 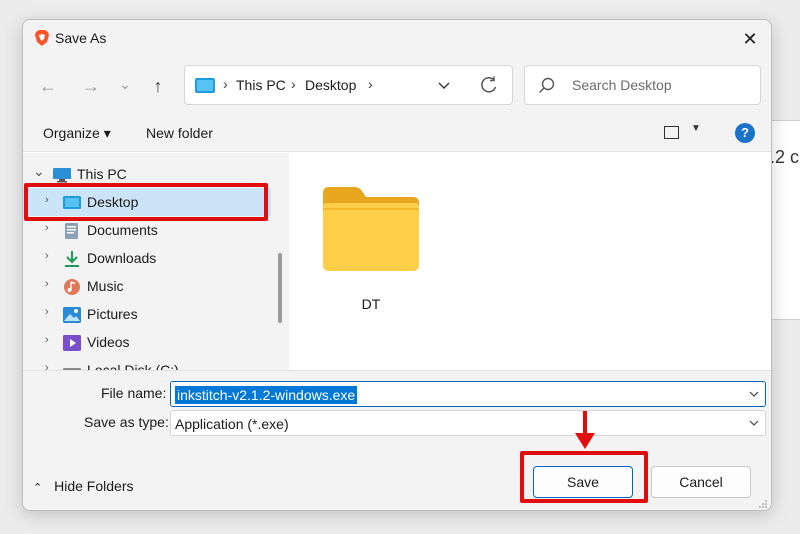 What do you see at coordinates (72, 259) in the screenshot?
I see `download-icon` at bounding box center [72, 259].